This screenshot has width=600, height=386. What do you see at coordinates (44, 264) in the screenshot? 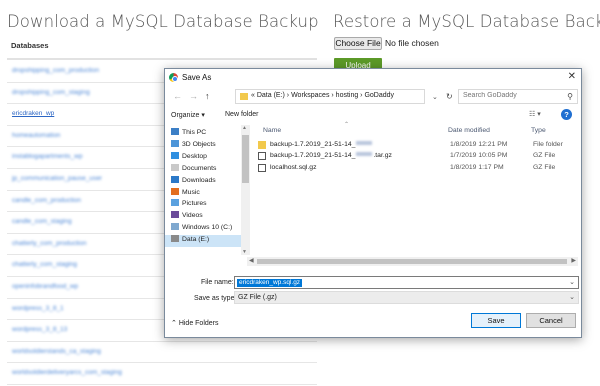
I see `database-link: chatterly_com_staging` at bounding box center [44, 264].